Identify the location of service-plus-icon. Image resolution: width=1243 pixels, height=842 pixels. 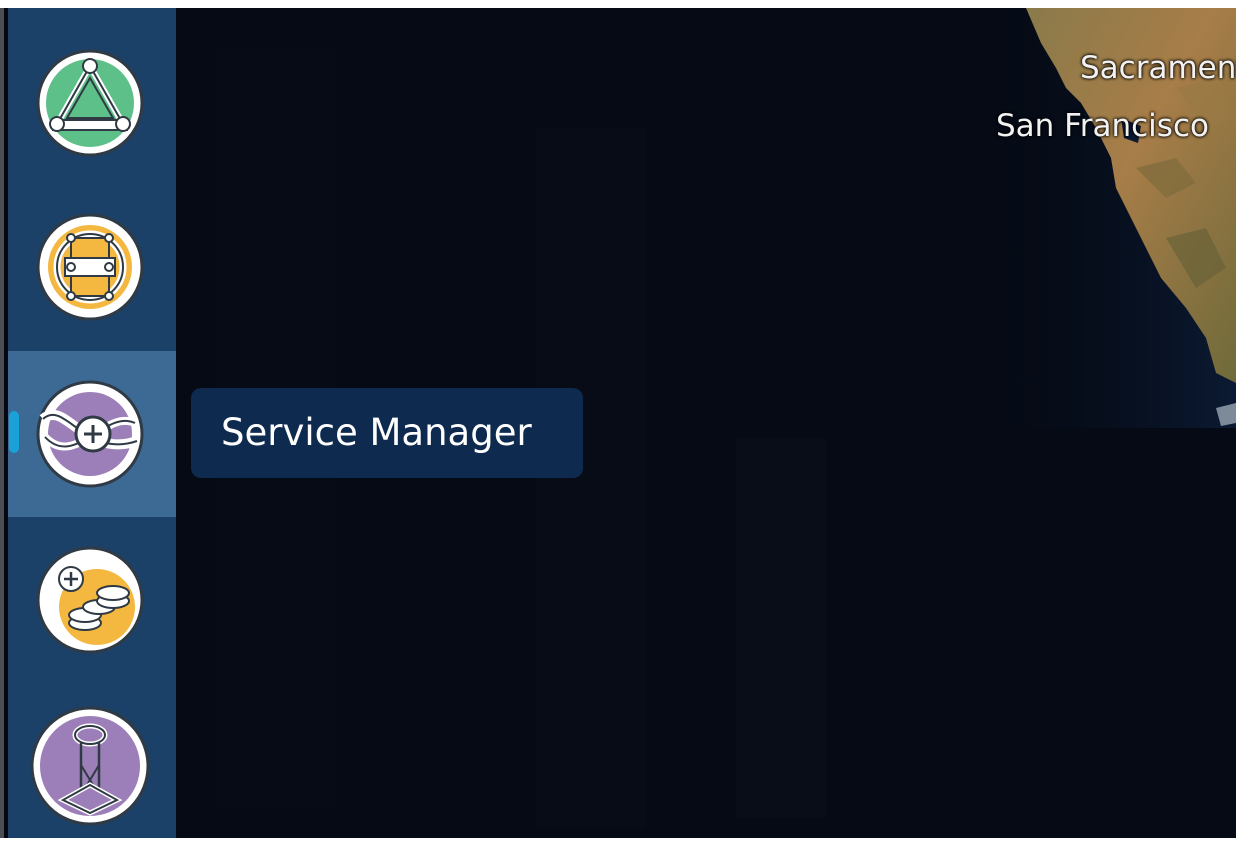
(90, 434).